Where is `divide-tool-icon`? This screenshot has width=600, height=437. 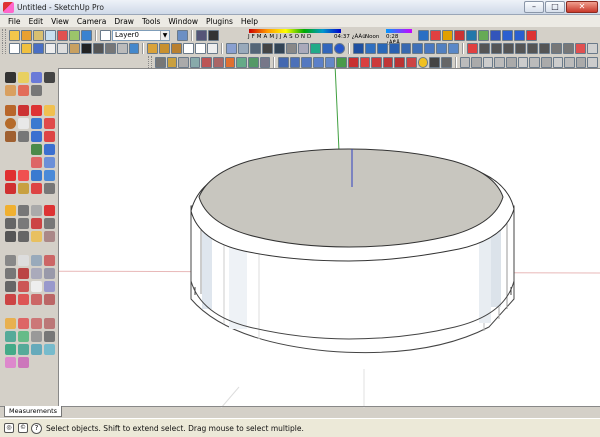
divide-tool-icon is located at coordinates (49, 286).